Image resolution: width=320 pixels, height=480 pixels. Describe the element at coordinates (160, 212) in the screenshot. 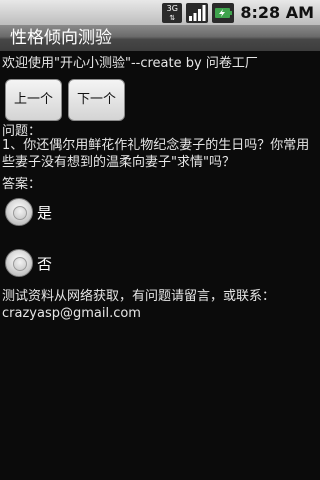

I see `radio-option-yes: 是` at that location.